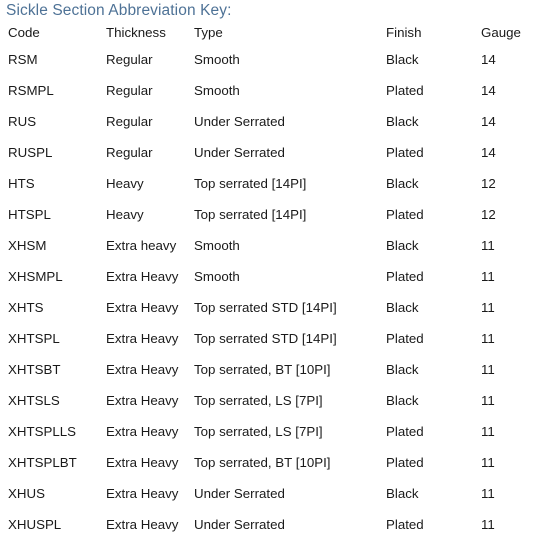  I want to click on cell-code: XHTSPLBT, so click(42, 462).